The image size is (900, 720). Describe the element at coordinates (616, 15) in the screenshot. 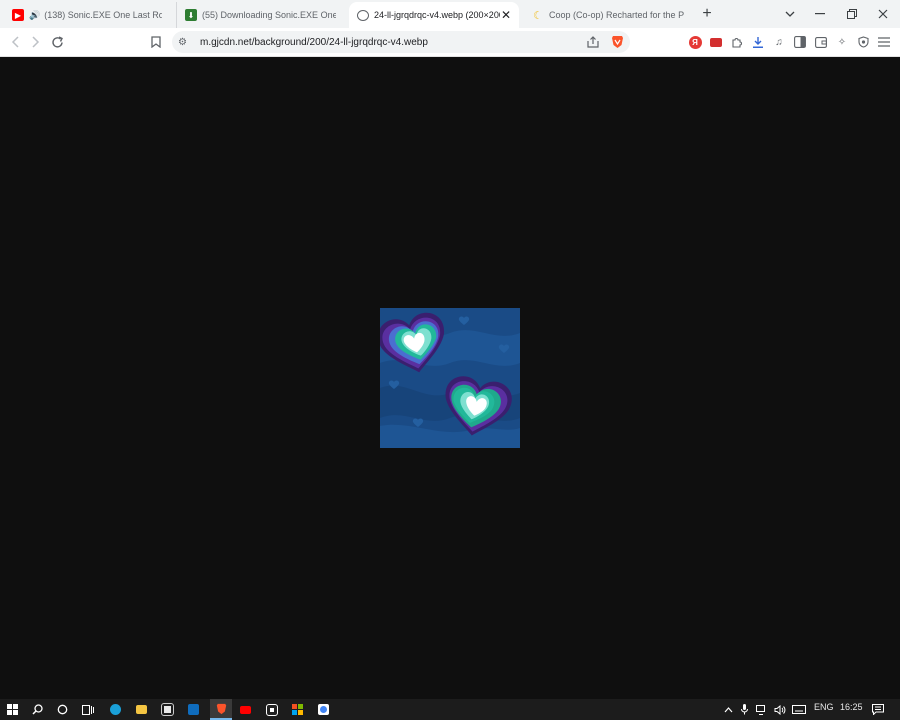

I see `tab-title: Coop (Co-op) Recharted for the Psyc` at that location.